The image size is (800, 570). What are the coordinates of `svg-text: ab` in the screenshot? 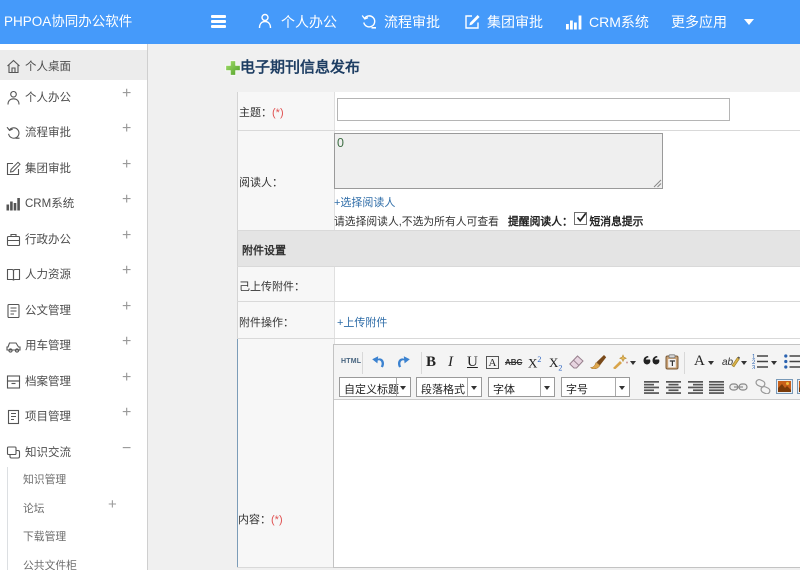 It's located at (728, 362).